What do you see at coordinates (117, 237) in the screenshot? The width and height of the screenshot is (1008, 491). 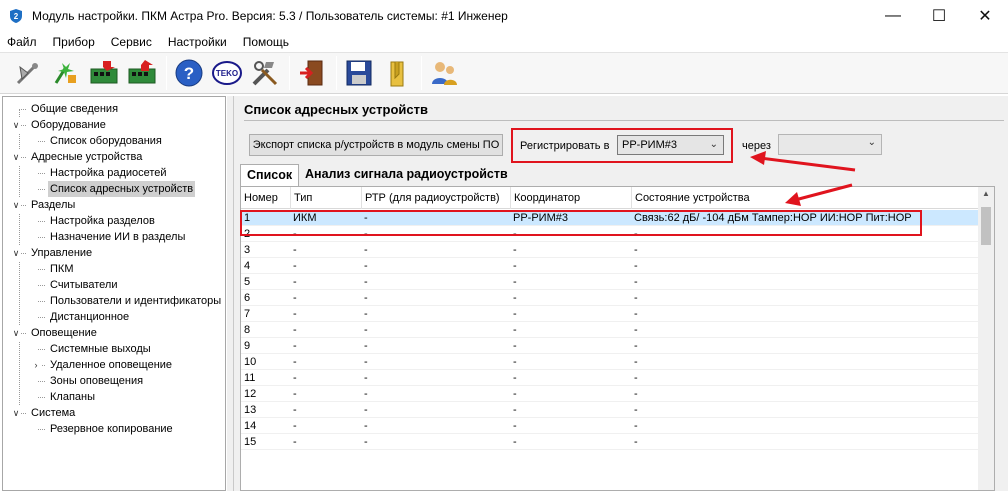 I see `tree-item: Назначение ИИ в разделы` at bounding box center [117, 237].